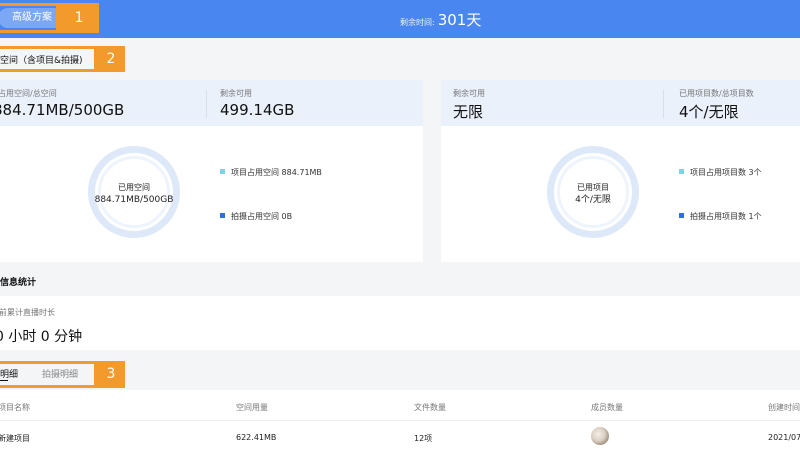 The height and width of the screenshot is (466, 800). Describe the element at coordinates (27, 312) in the screenshot. I see `live-duration-label: 前累计直播时长` at that location.